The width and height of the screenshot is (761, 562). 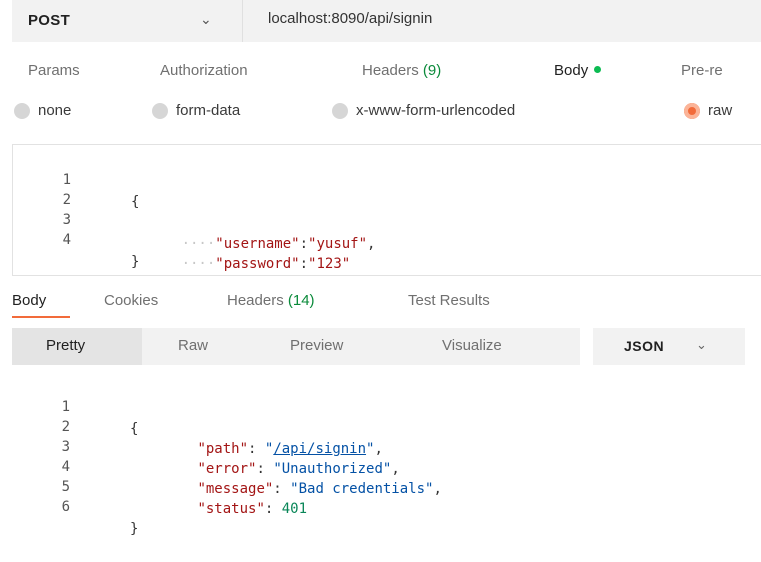 What do you see at coordinates (644, 346) in the screenshot?
I see `format-label: JSON` at bounding box center [644, 346].